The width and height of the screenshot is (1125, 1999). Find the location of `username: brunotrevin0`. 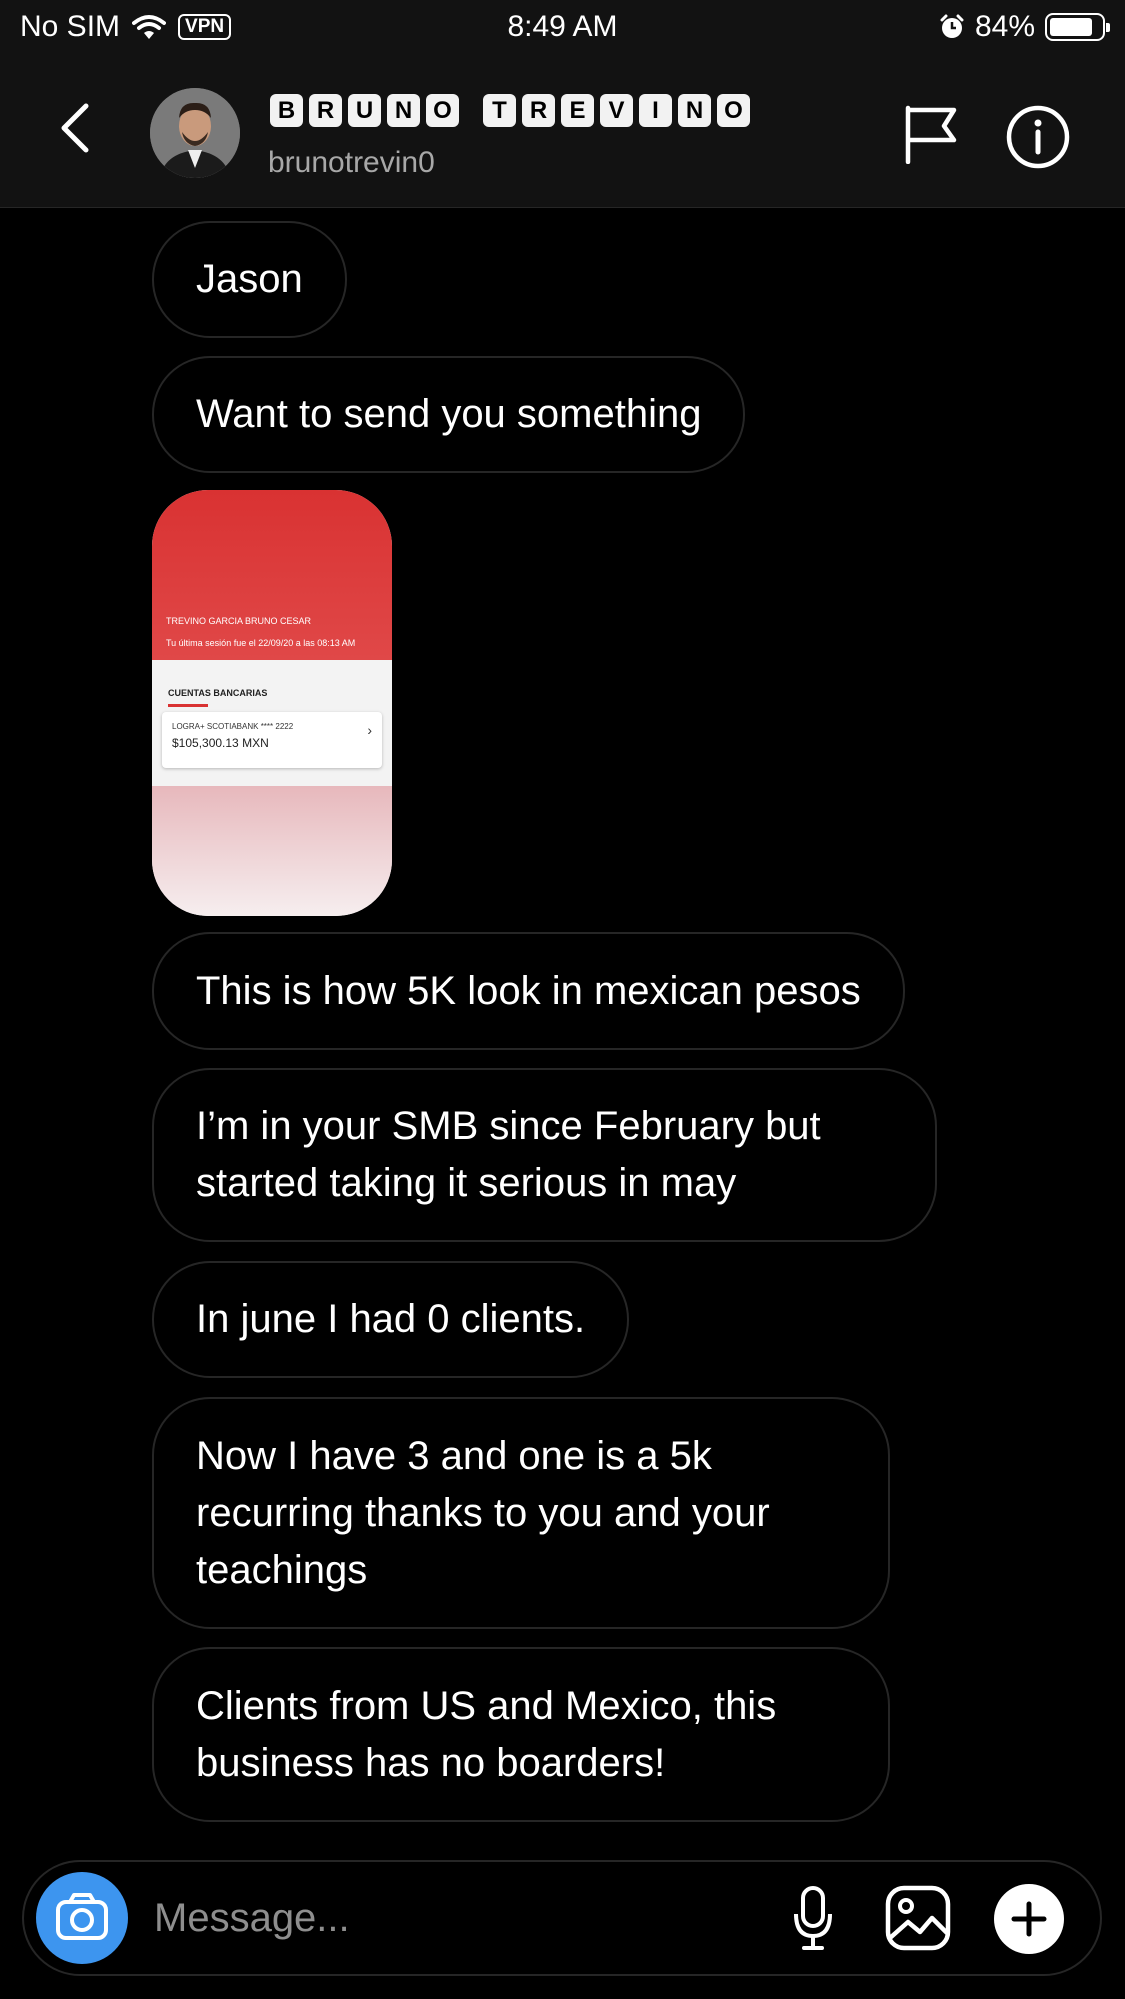

username: brunotrevin0 is located at coordinates (351, 163).